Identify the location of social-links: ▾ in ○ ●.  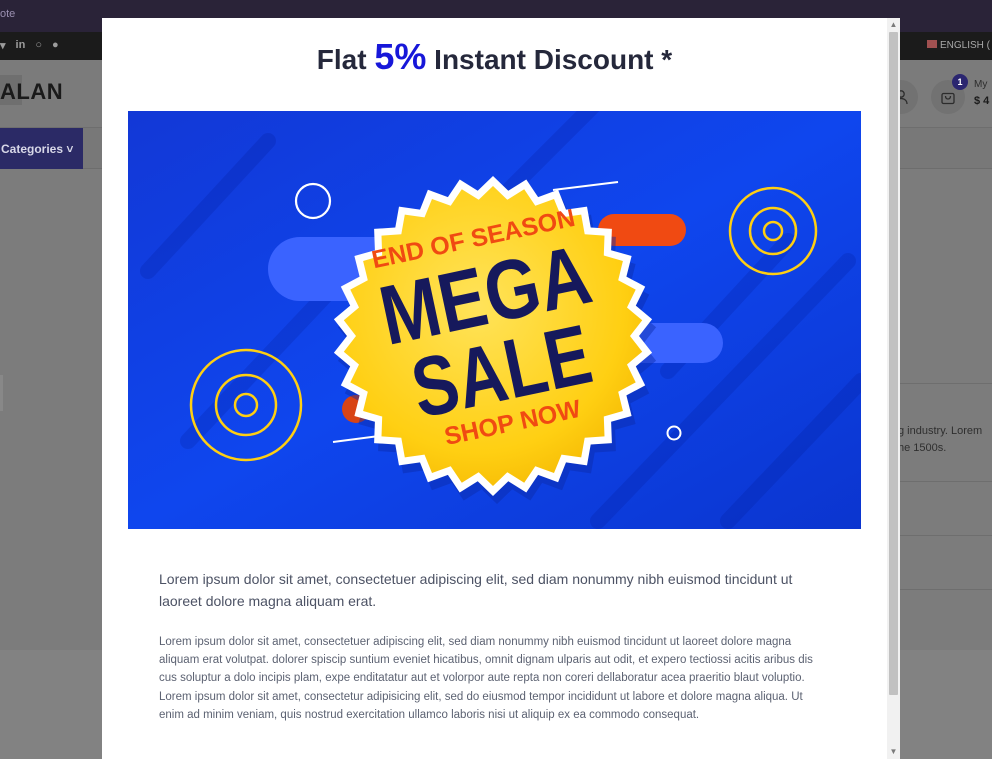
(29, 45).